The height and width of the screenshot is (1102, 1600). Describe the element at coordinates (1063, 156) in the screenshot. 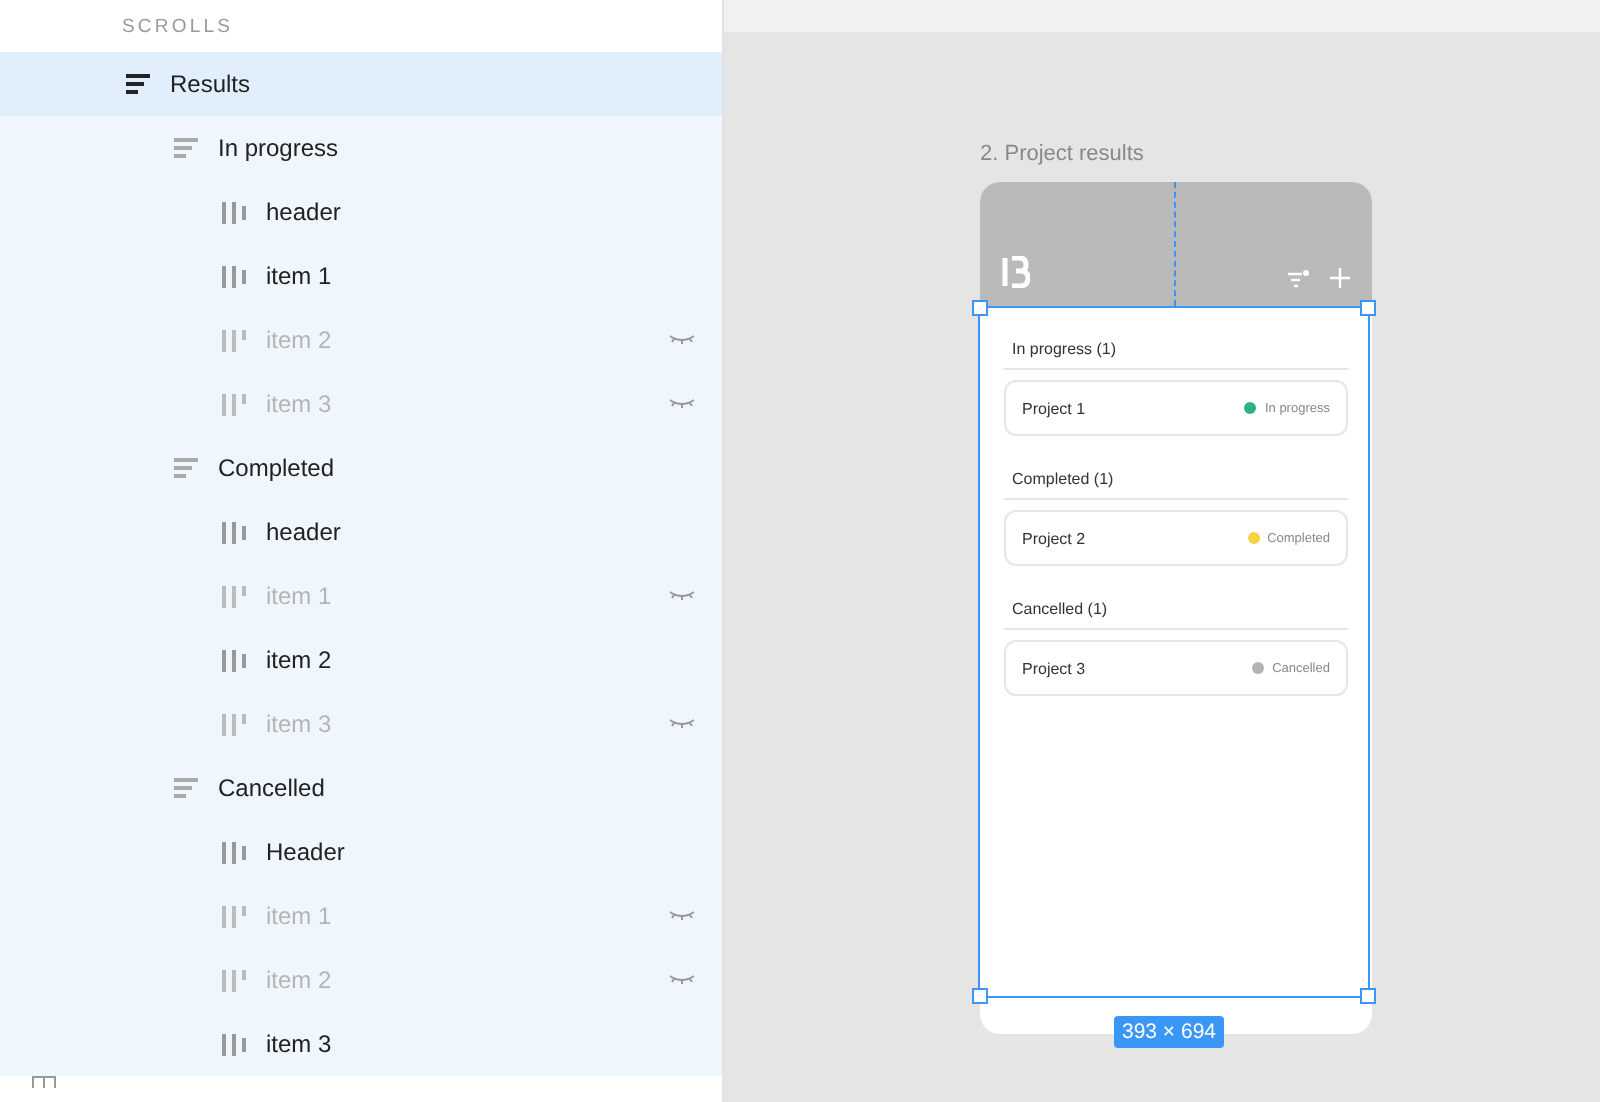

I see `frame-title: 2. Project results` at that location.